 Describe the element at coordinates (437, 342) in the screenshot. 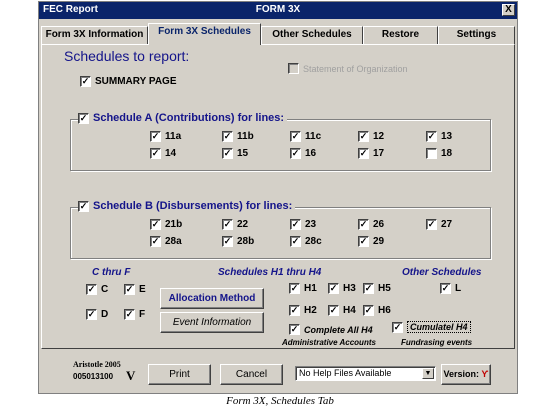

I see `fundraising-events-label: Fundrasing events` at that location.